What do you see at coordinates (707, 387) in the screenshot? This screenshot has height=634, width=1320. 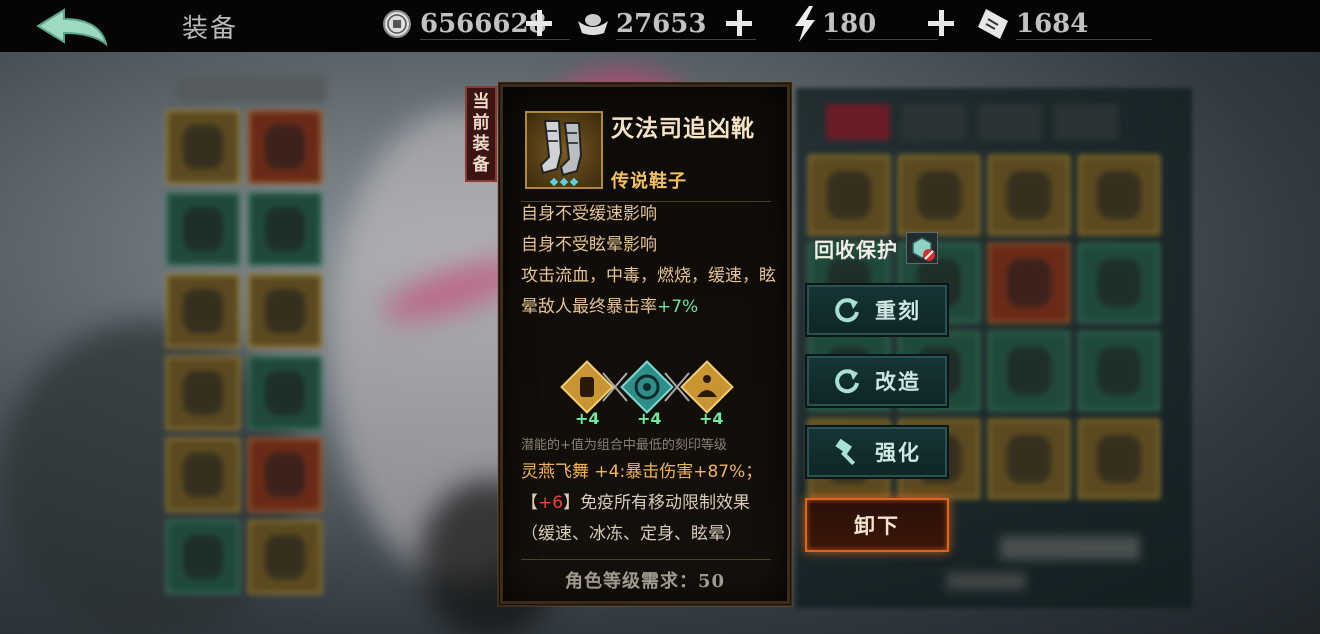 I see `meditation-rune-icon` at bounding box center [707, 387].